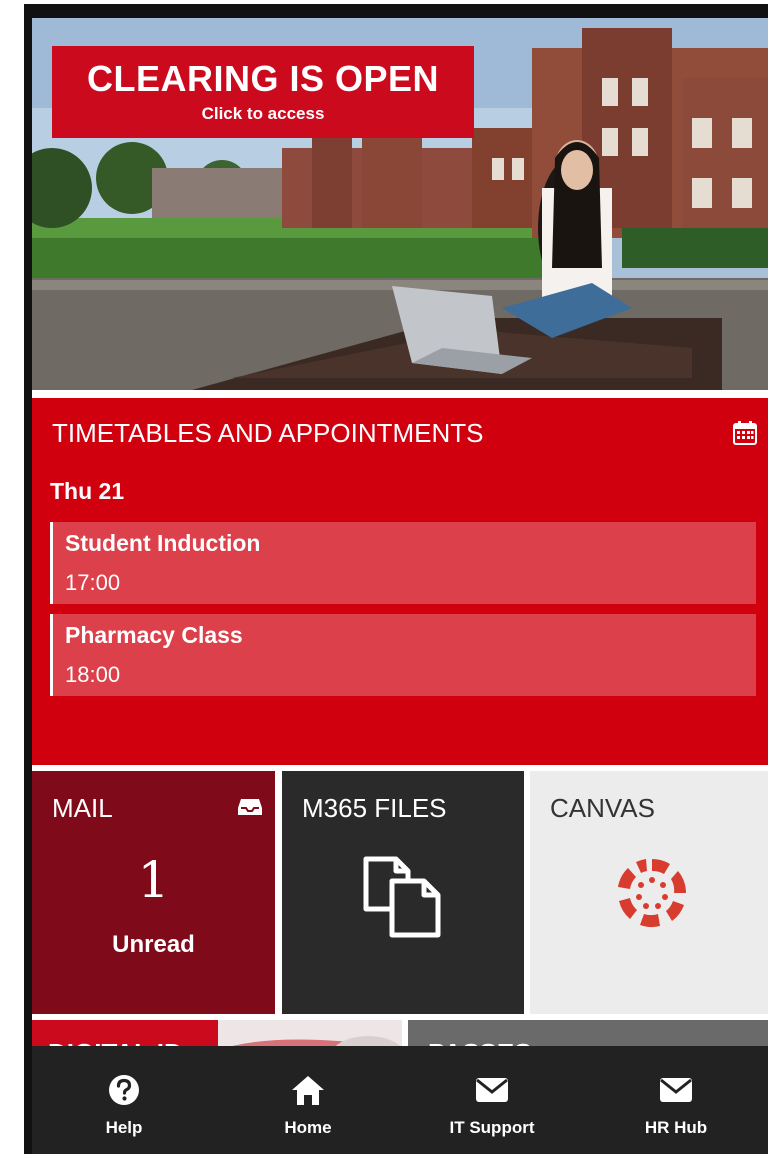 The image size is (768, 1154). I want to click on timetable-day: Thu 21, so click(87, 491).